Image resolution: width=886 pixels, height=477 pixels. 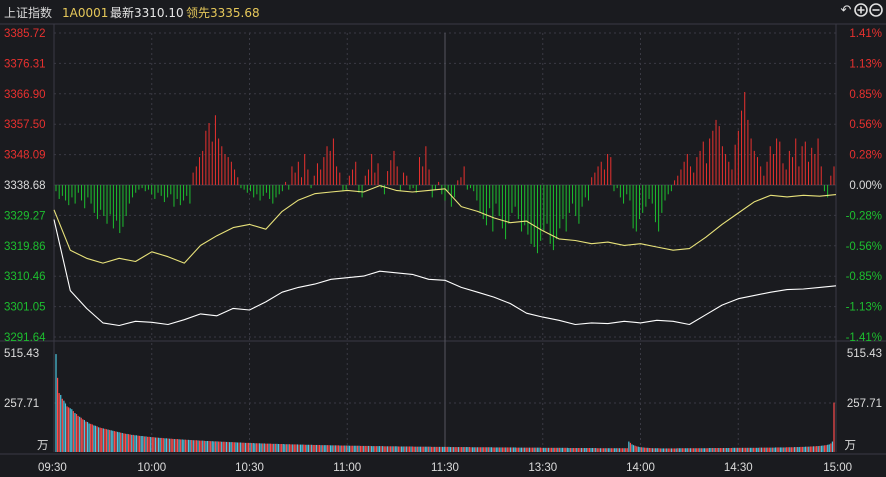 I want to click on time-axis-tick: 13:30, so click(x=542, y=468).